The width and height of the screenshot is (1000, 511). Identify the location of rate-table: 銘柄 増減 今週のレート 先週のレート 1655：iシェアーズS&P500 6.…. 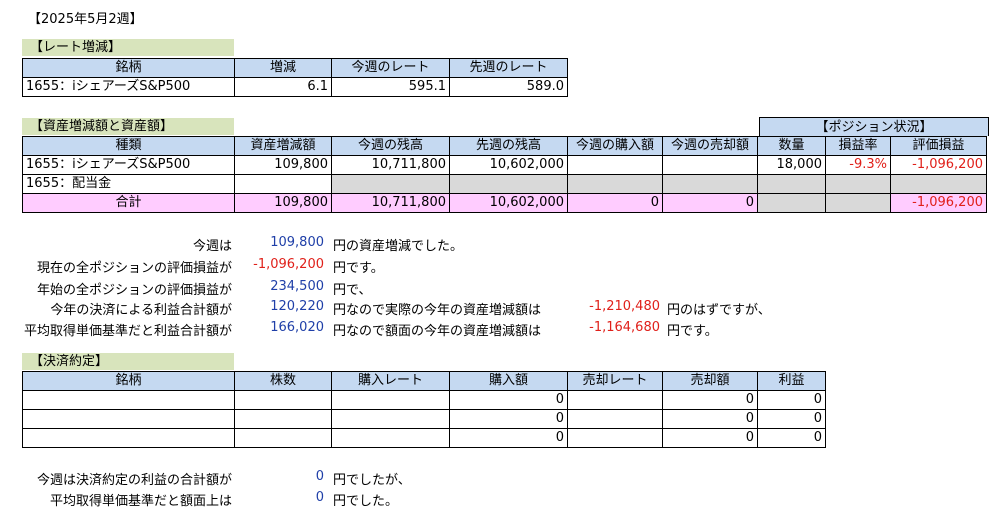
(295, 77).